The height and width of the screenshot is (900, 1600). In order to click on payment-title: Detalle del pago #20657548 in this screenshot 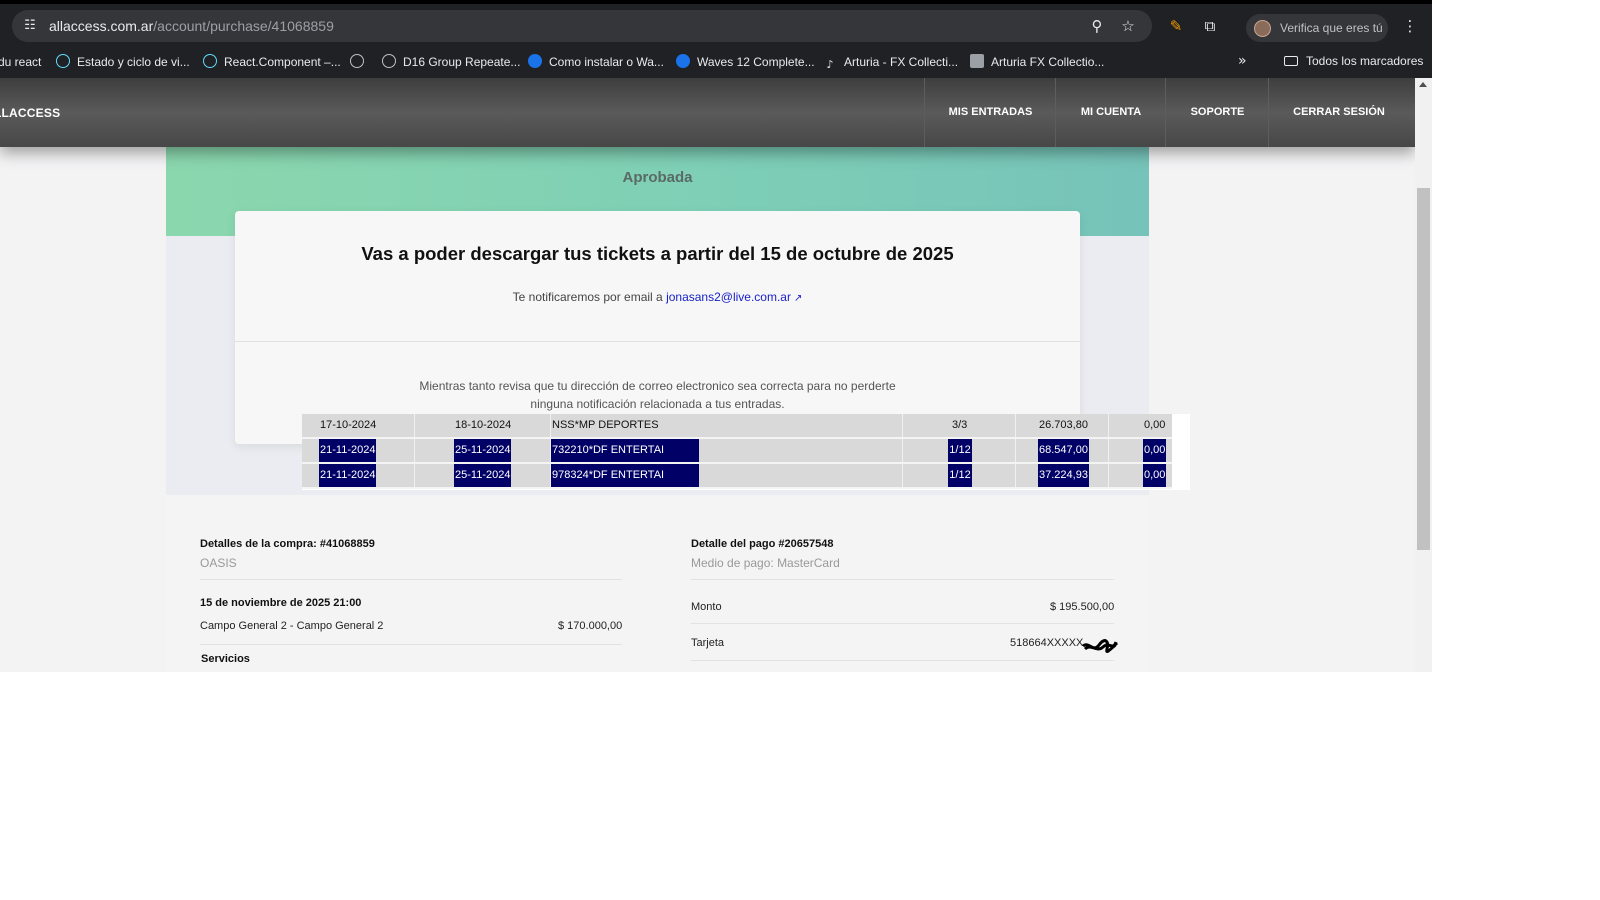, I will do `click(762, 544)`.